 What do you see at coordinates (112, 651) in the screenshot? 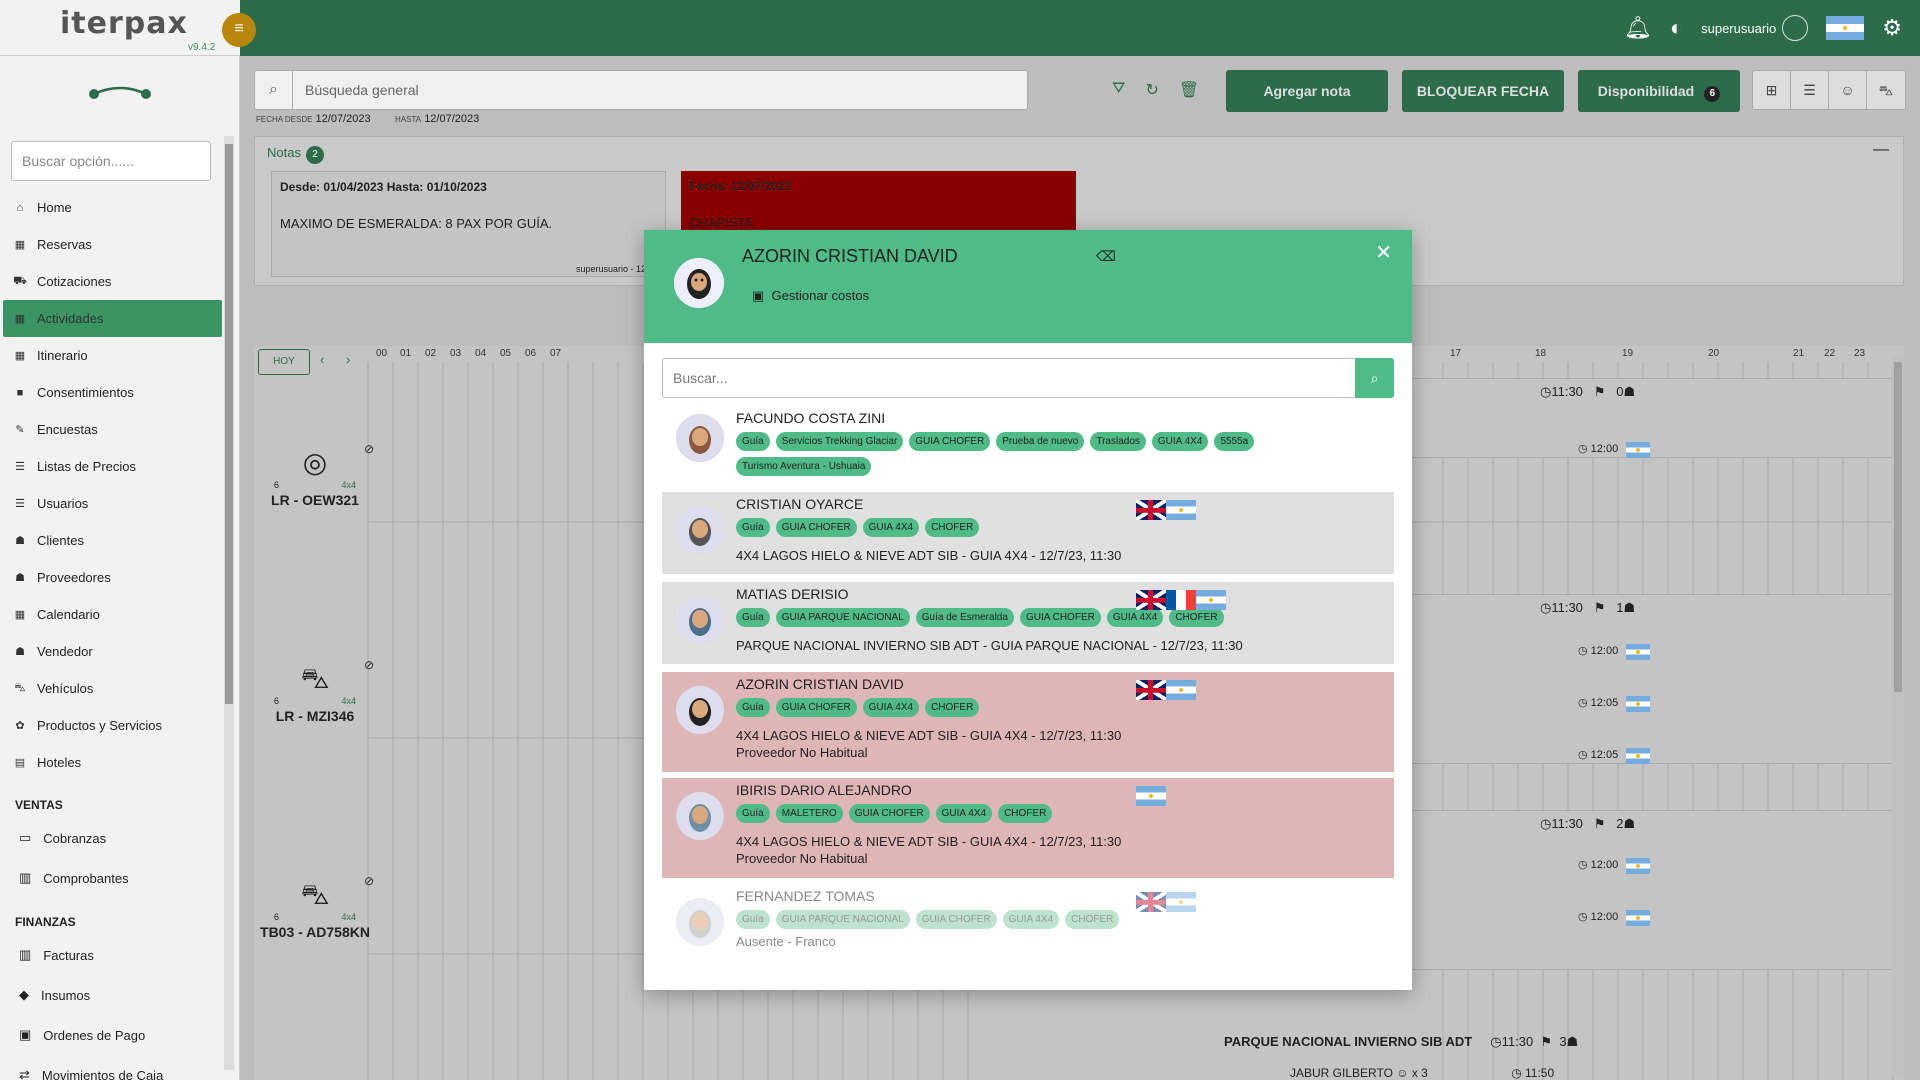
I see `sidebar-item-vendedor: ☗ Vendedor` at bounding box center [112, 651].